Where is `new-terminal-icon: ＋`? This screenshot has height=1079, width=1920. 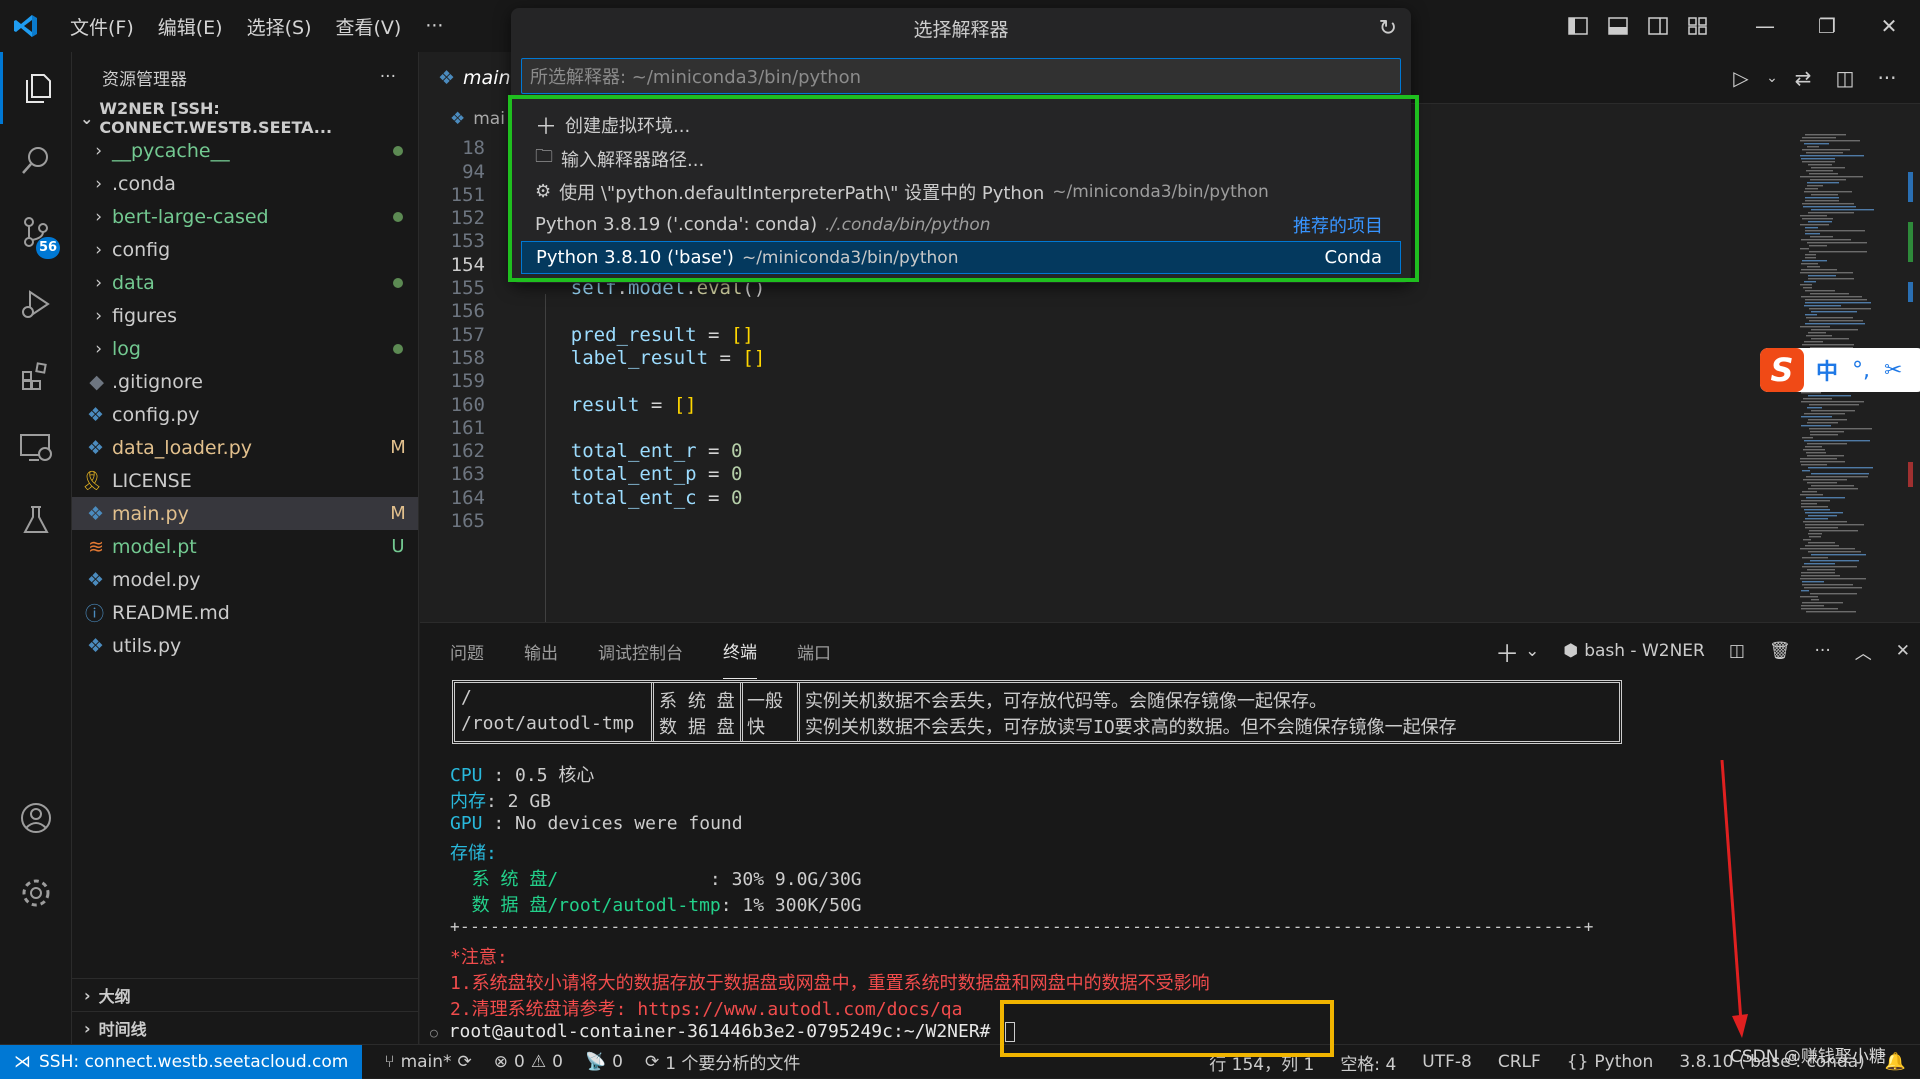
new-terminal-icon: ＋ is located at coordinates (1507, 651).